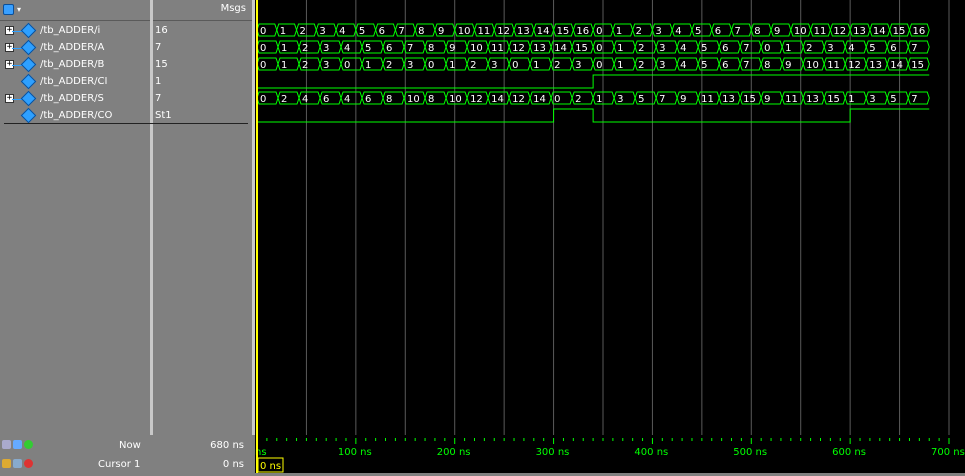 Image resolution: width=965 pixels, height=476 pixels. Describe the element at coordinates (17, 463) in the screenshot. I see `wrench-icon` at that location.